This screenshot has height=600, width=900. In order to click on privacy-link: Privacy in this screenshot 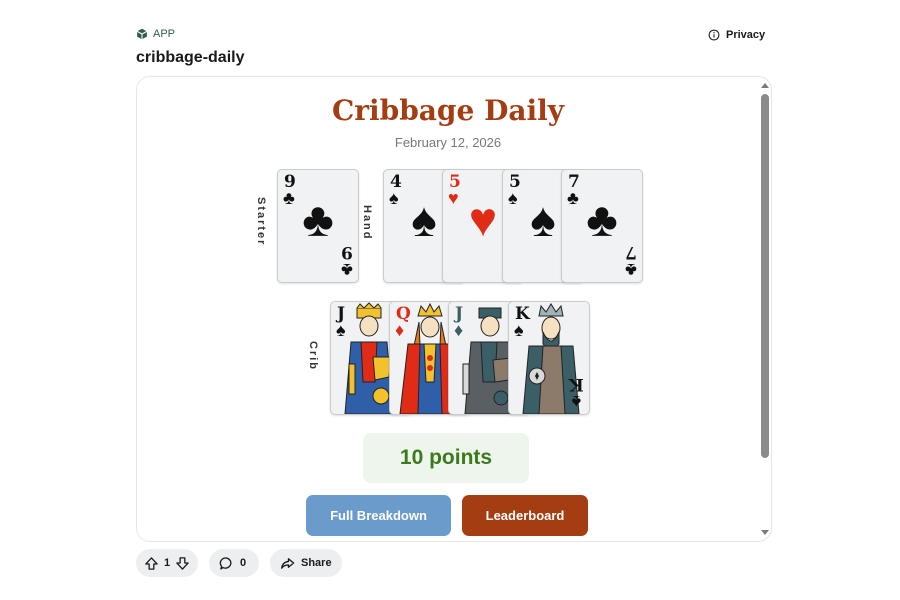, I will do `click(736, 35)`.